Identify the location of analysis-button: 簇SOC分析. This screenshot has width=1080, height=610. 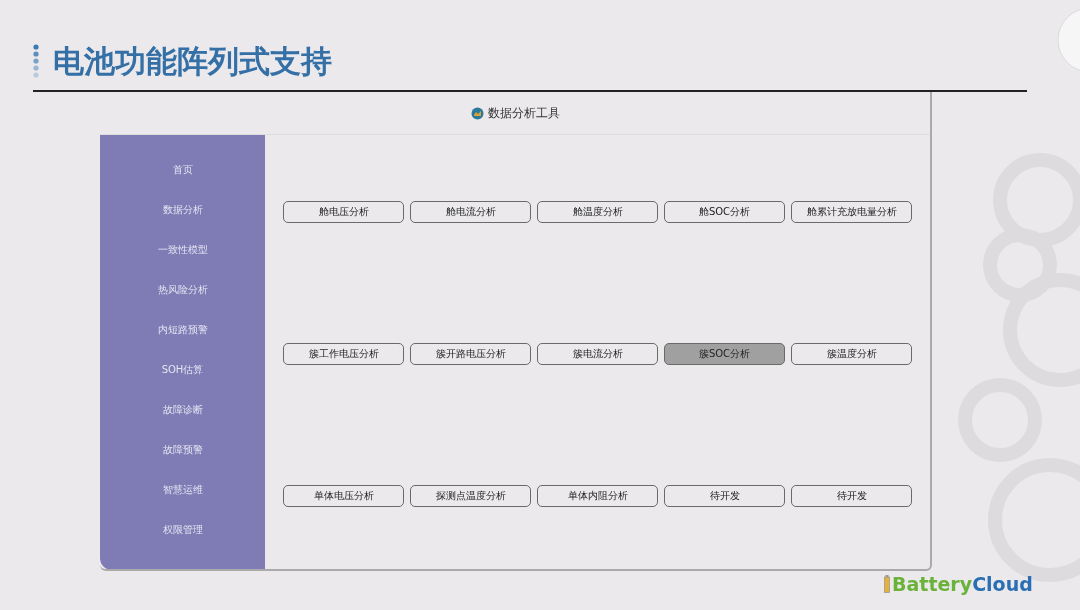
(724, 354).